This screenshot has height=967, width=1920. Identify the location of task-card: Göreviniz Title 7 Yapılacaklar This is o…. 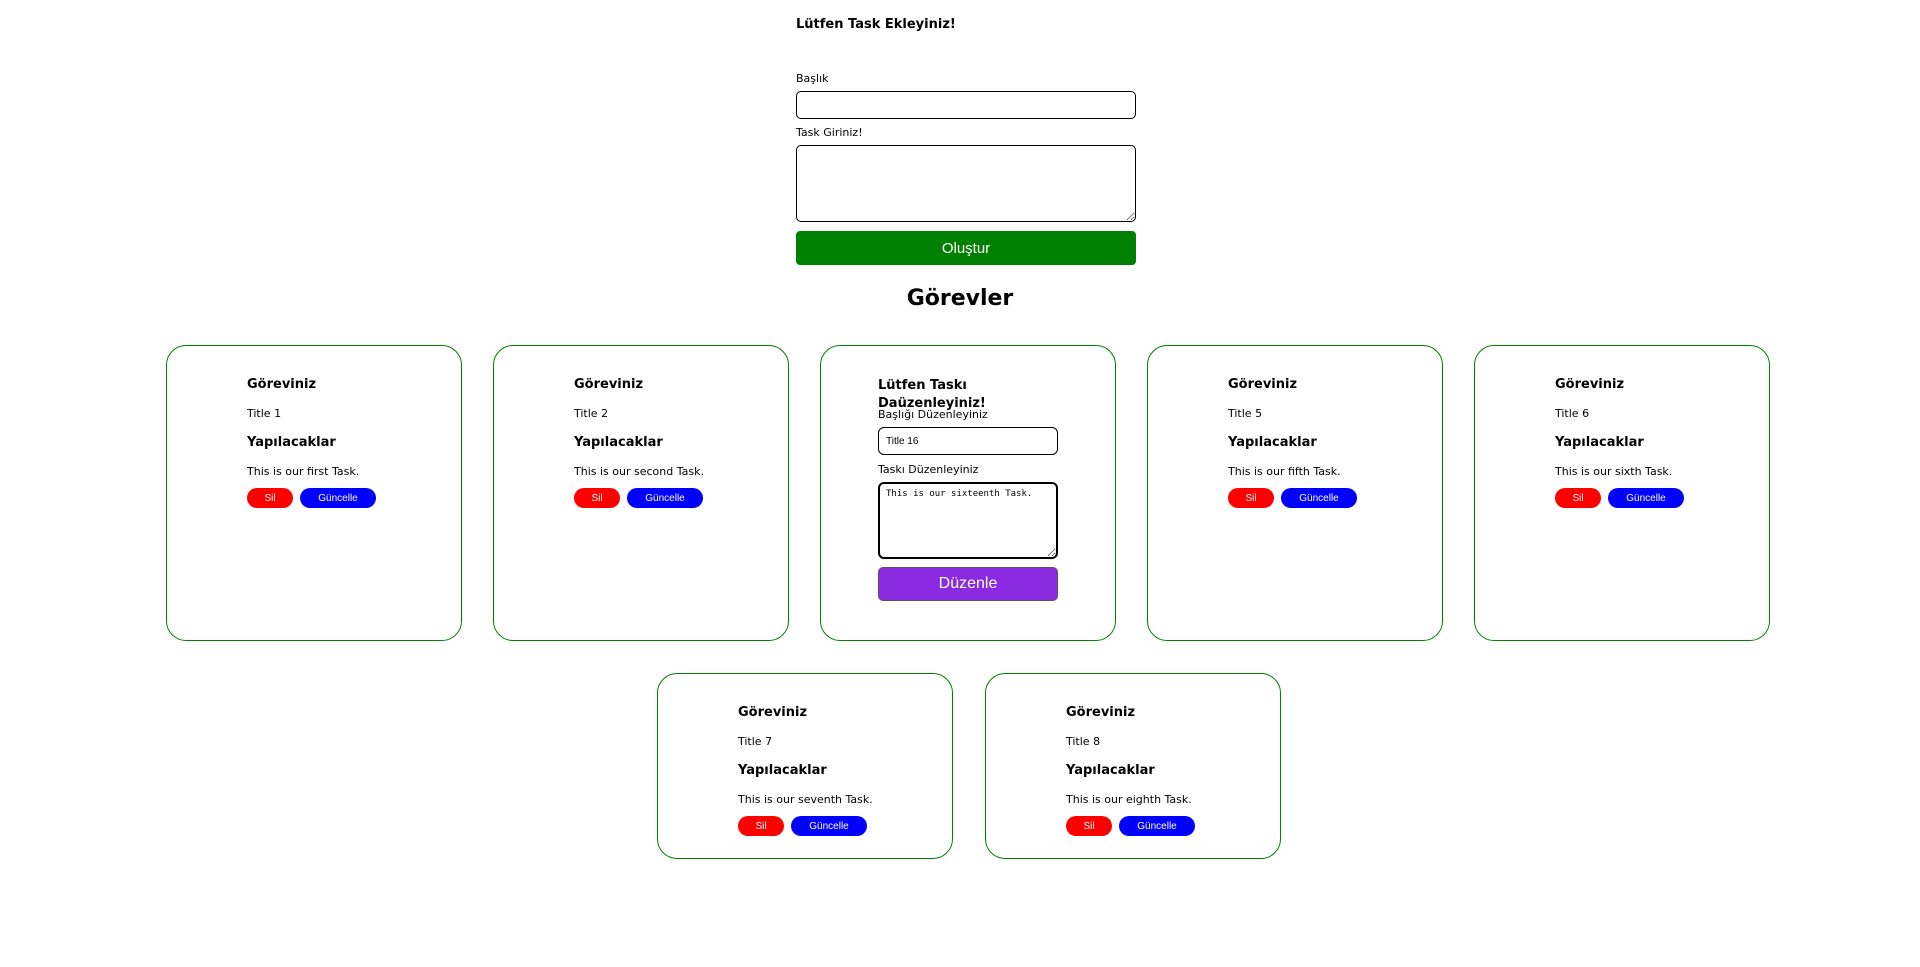
(805, 766).